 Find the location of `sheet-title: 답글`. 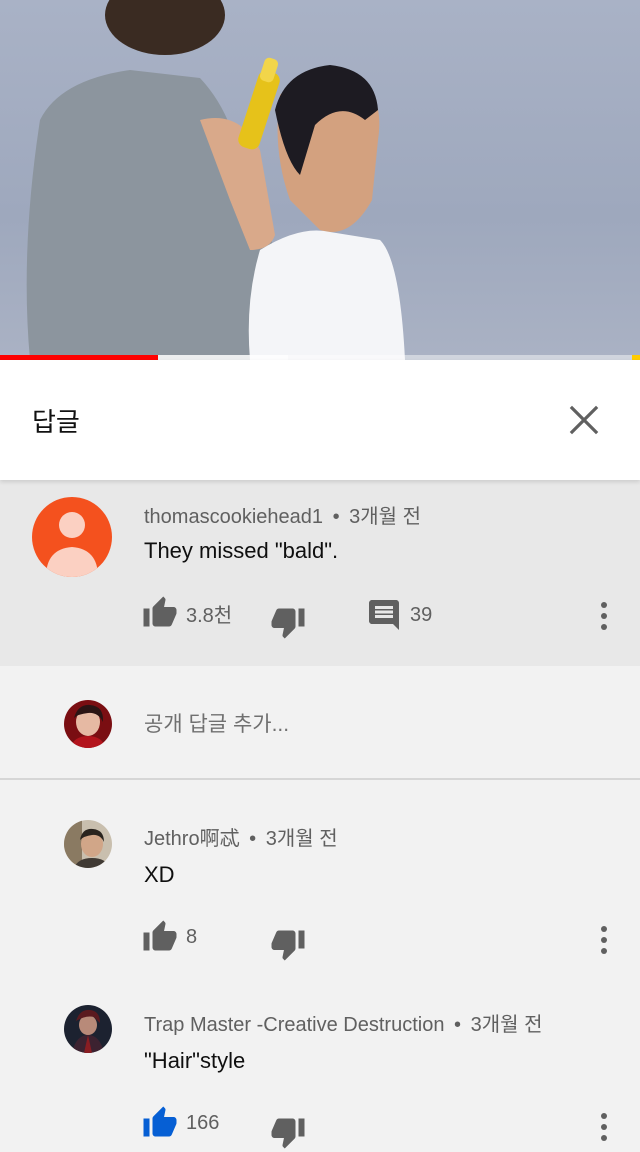

sheet-title: 답글 is located at coordinates (56, 422).